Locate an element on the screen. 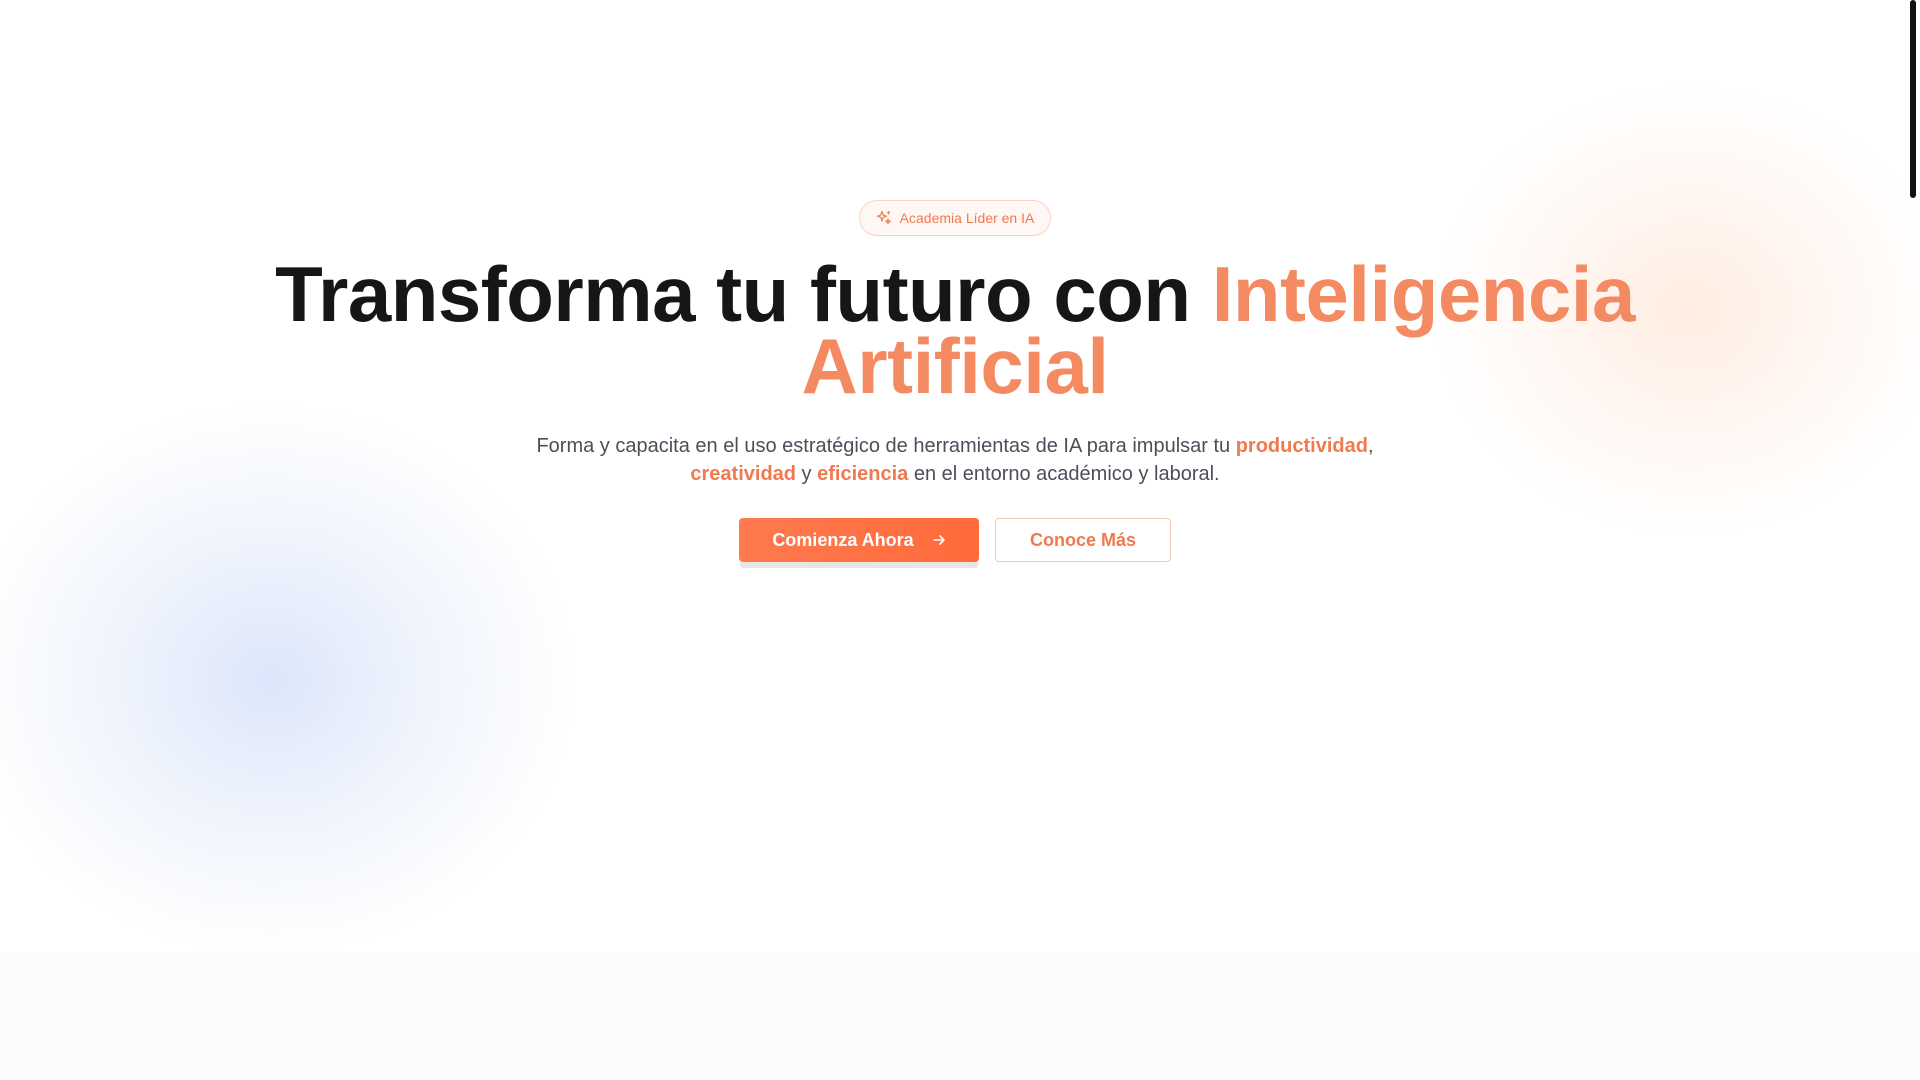 The height and width of the screenshot is (1080, 1920). next-section-band is located at coordinates (960, 1016).